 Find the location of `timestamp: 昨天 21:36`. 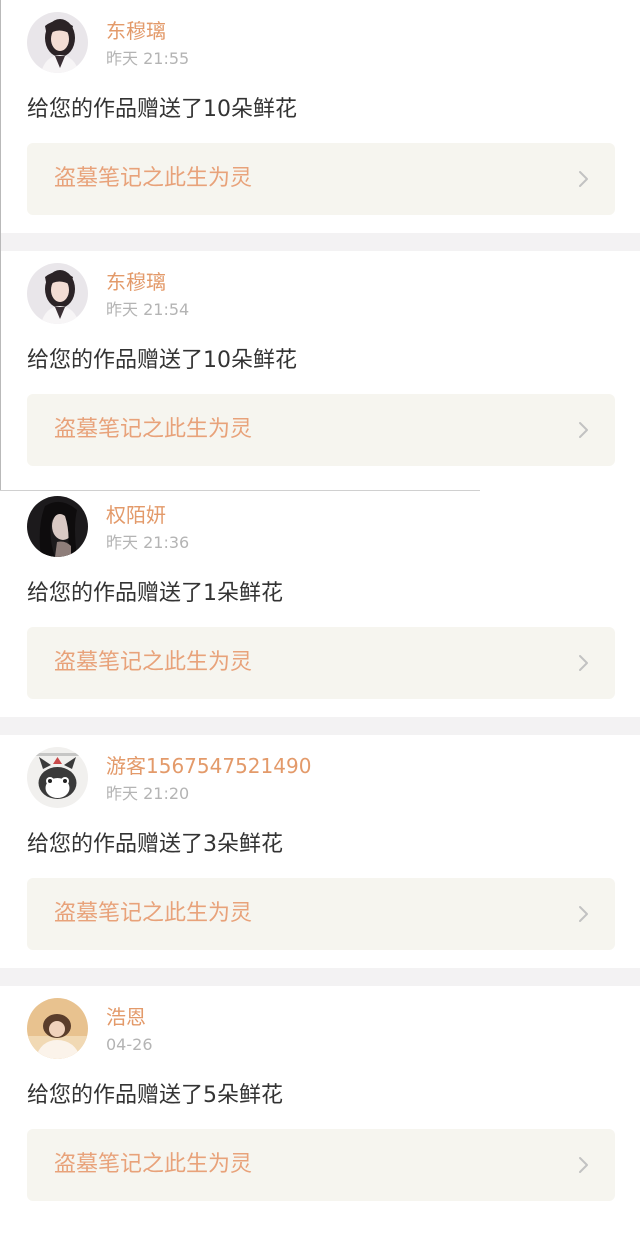

timestamp: 昨天 21:36 is located at coordinates (148, 542).